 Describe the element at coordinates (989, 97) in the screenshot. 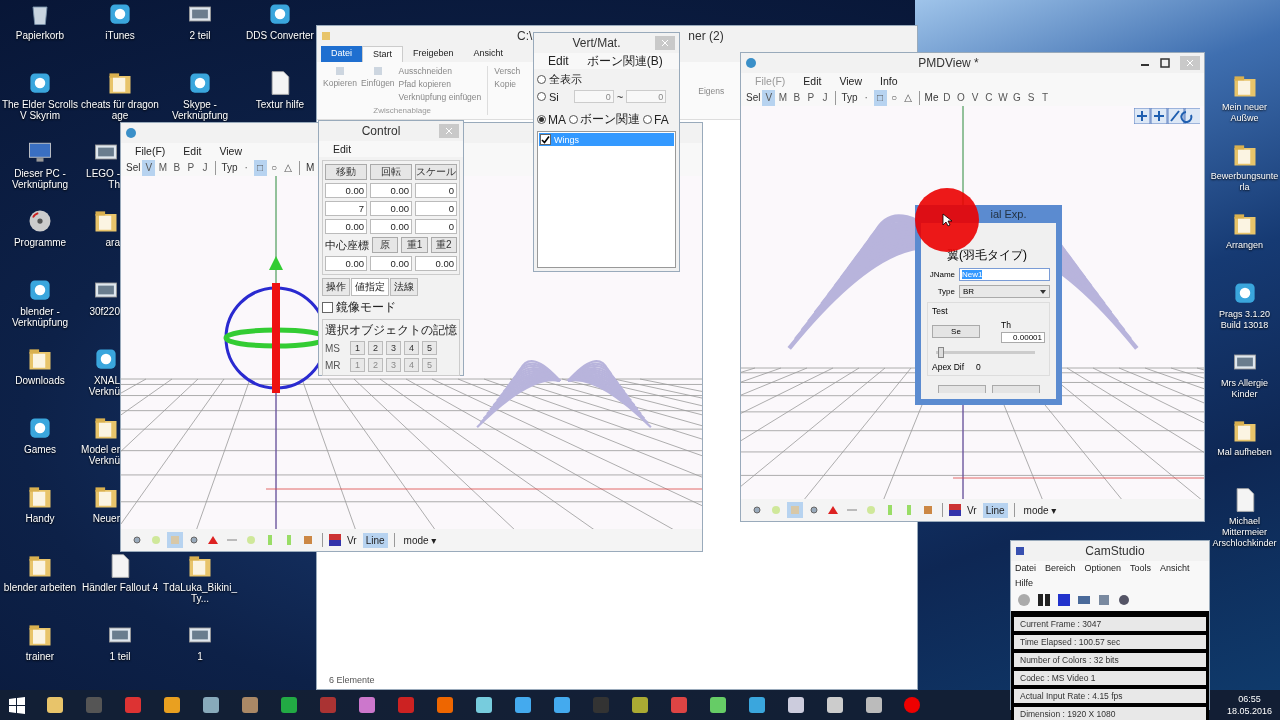

I see `toolbar-toggle: C` at that location.